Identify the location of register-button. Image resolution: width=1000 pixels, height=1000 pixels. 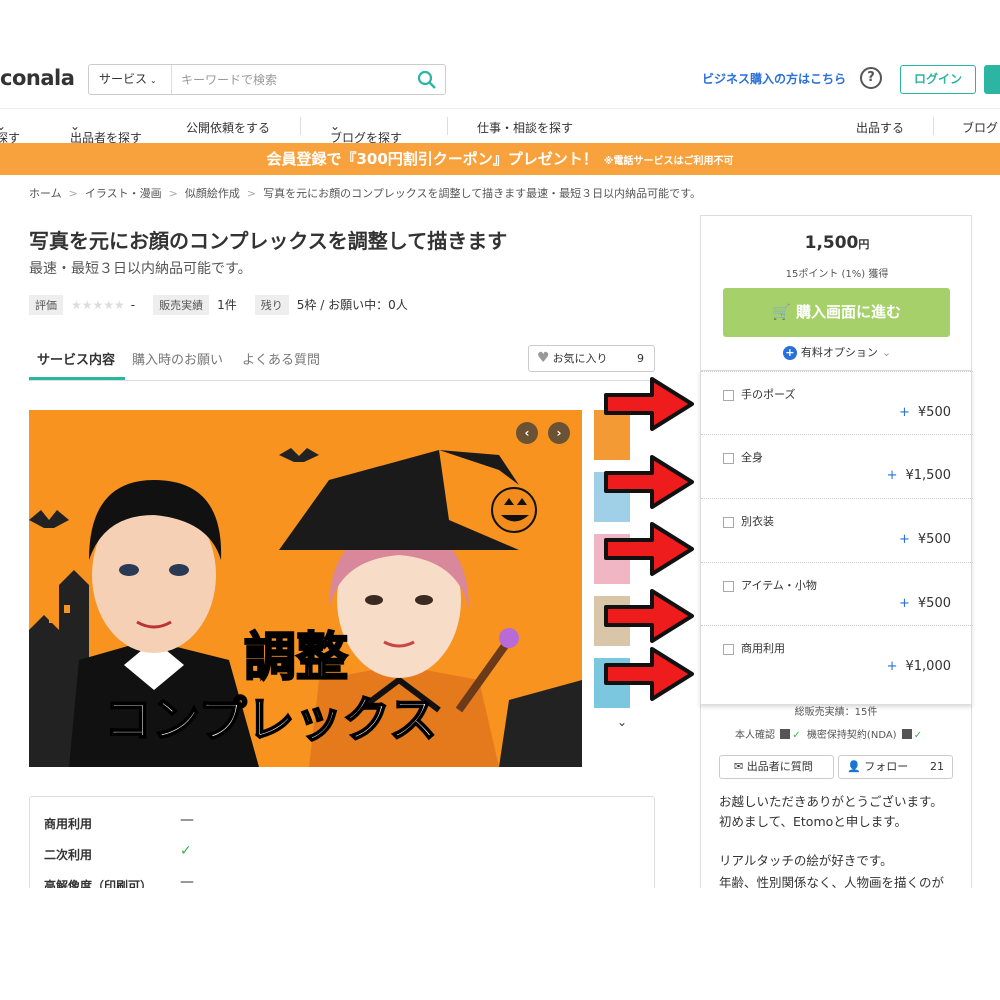
(992, 79).